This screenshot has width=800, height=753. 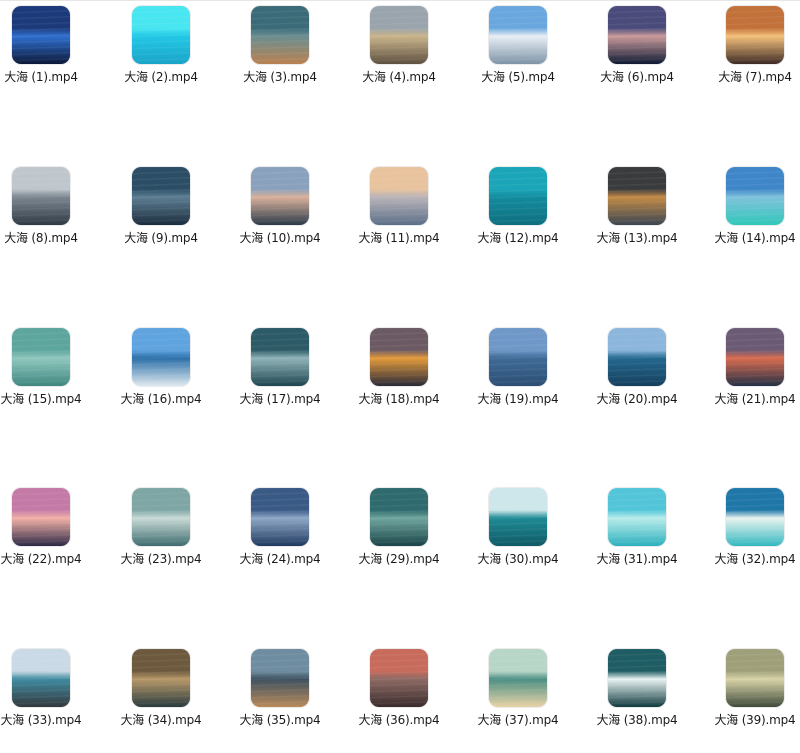 What do you see at coordinates (637, 559) in the screenshot?
I see `file-name-label: 大海 (31).mp4` at bounding box center [637, 559].